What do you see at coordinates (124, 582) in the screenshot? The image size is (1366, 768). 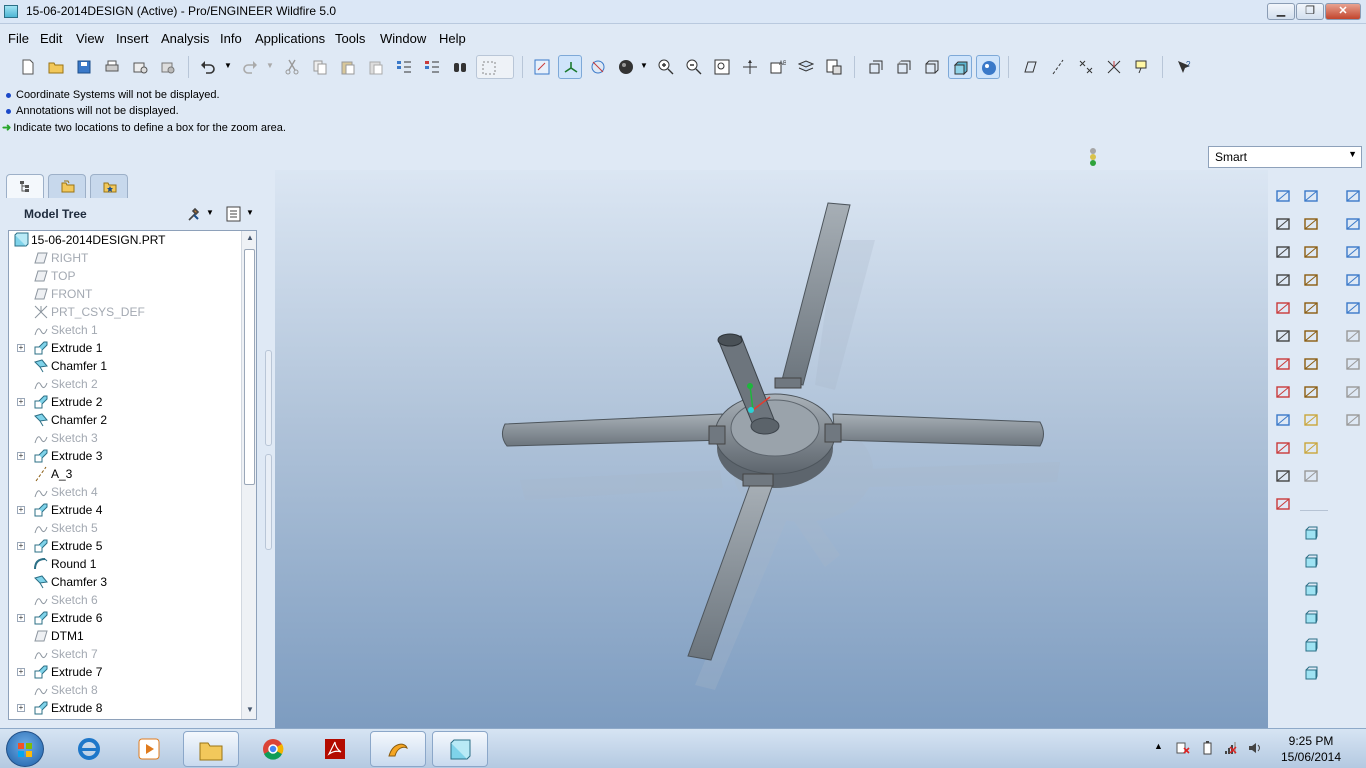 I see `tree-item-chamfer-3: Chamfer 3` at bounding box center [124, 582].